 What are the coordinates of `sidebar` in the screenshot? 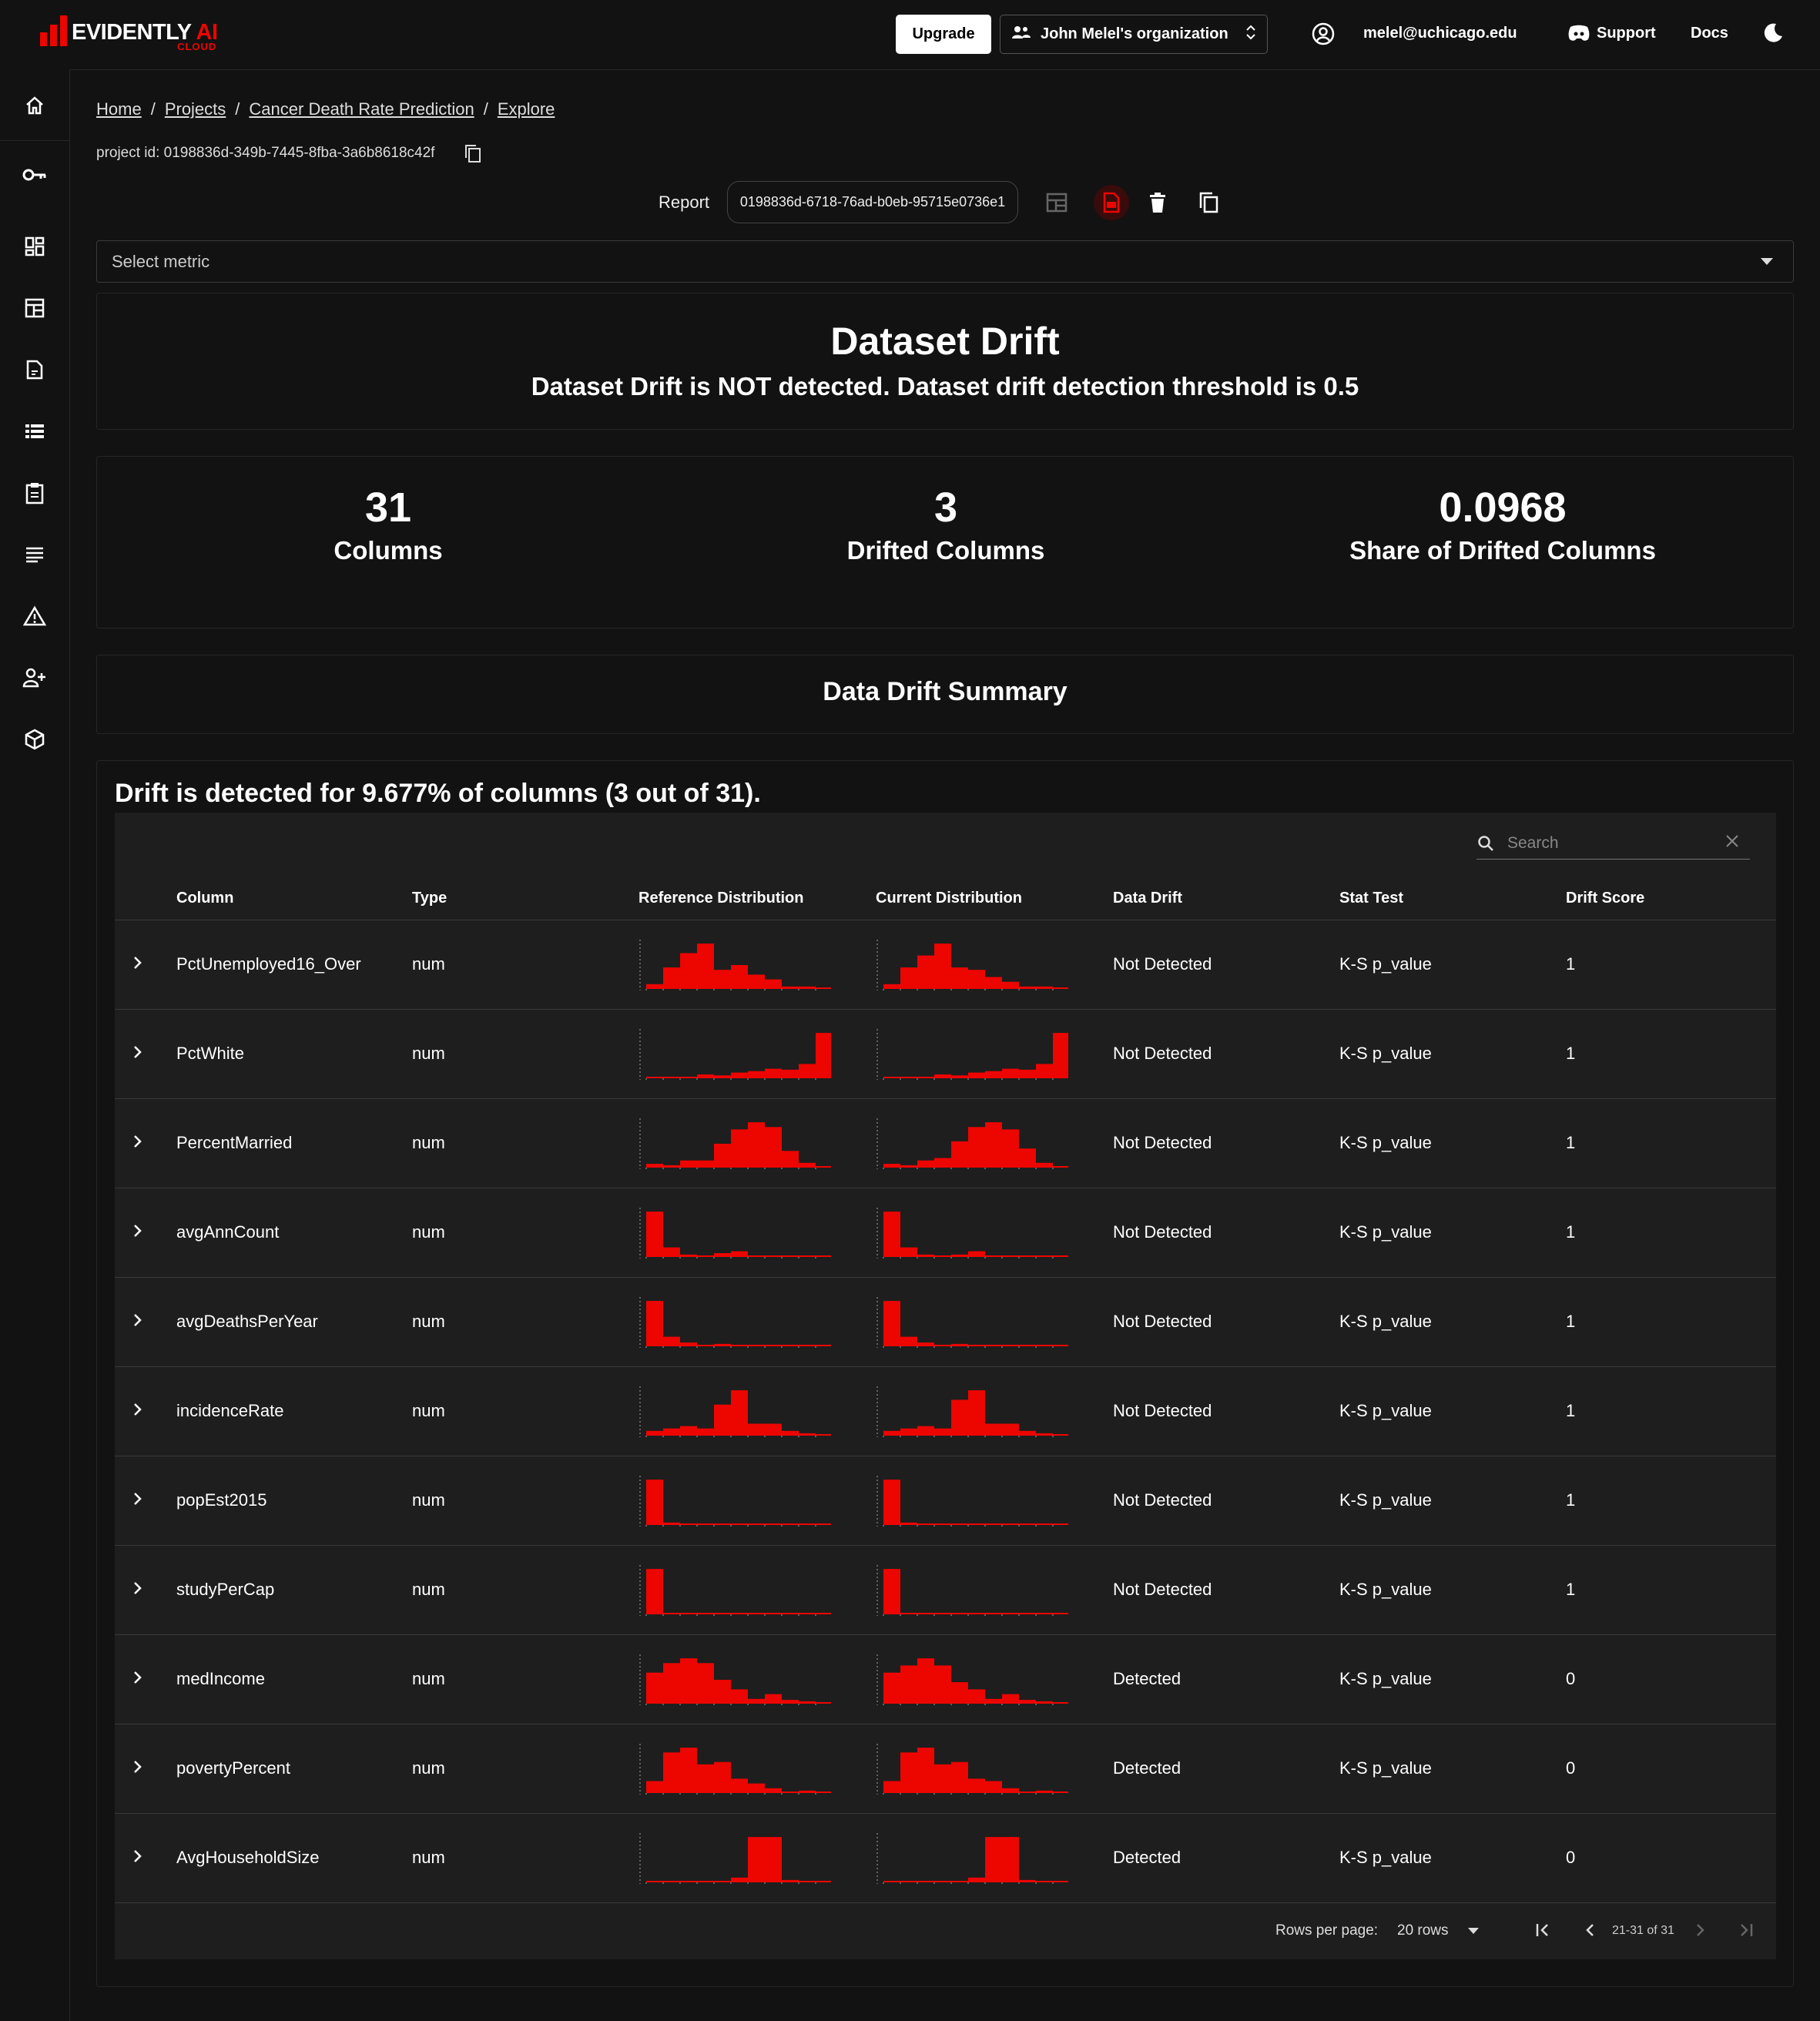 It's located at (35, 1045).